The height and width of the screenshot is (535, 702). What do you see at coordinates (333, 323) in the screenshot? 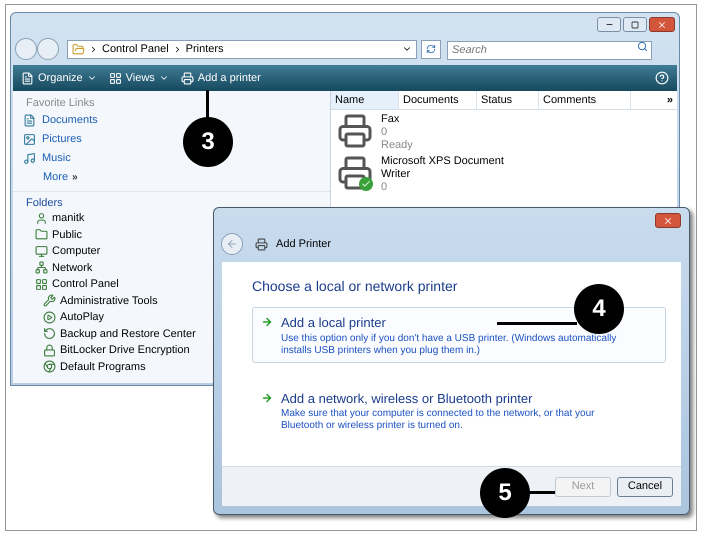
I see `option-title: Add a local printer` at bounding box center [333, 323].